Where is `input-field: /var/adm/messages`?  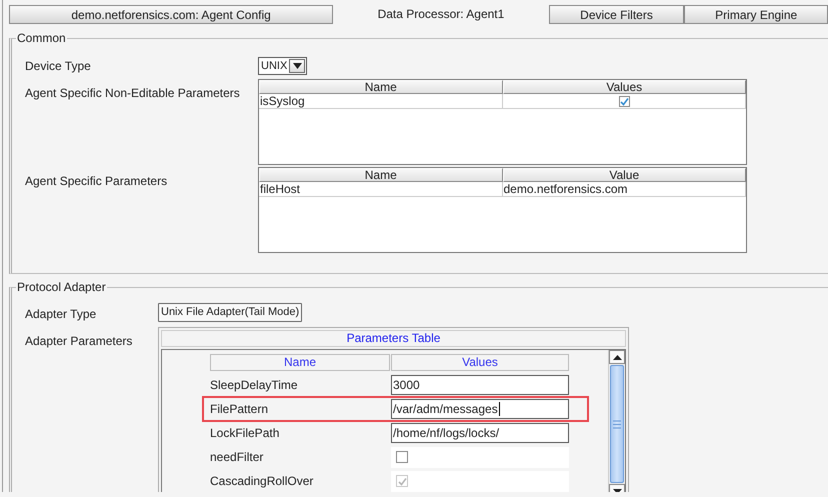
input-field: /var/adm/messages is located at coordinates (480, 409).